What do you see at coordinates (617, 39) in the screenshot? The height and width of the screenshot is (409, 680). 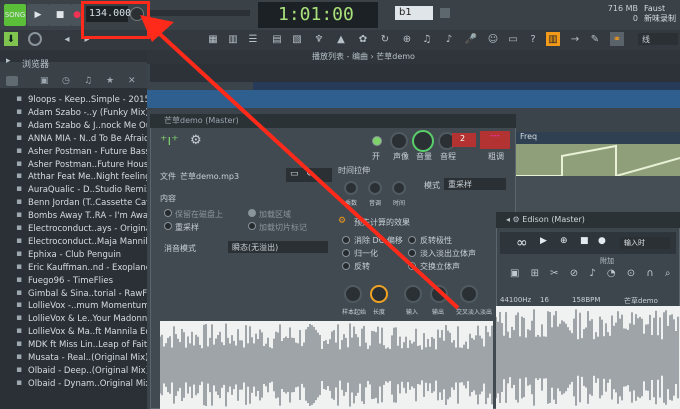 I see `link-icon: ⚭` at bounding box center [617, 39].